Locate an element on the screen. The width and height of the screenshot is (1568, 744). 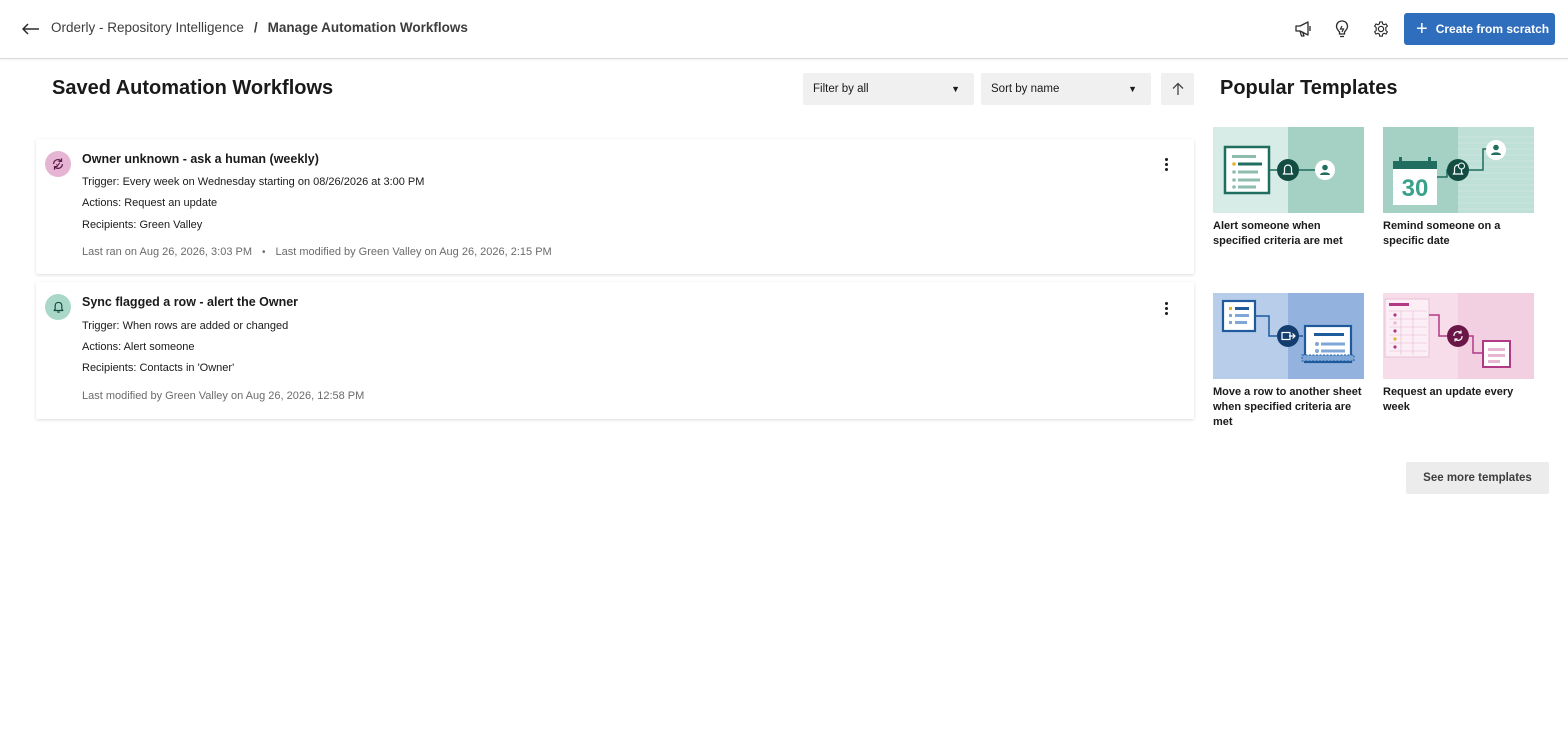
workflow-trigger: Trigger: When rows are added or changed is located at coordinates (185, 326).